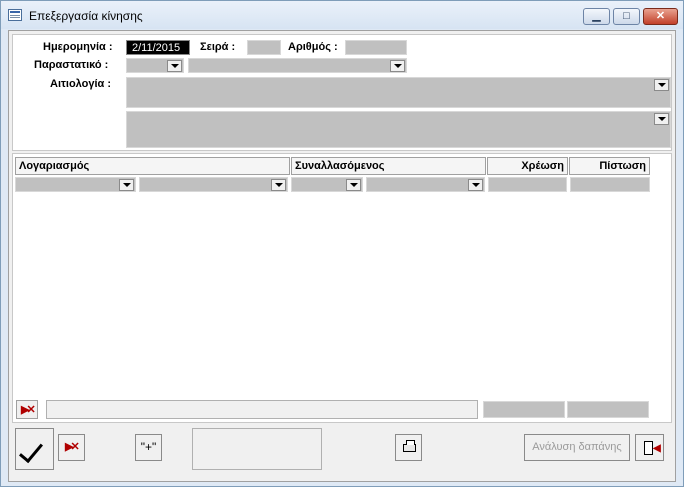 The width and height of the screenshot is (686, 489). I want to click on counterparty-name-select, so click(425, 184).